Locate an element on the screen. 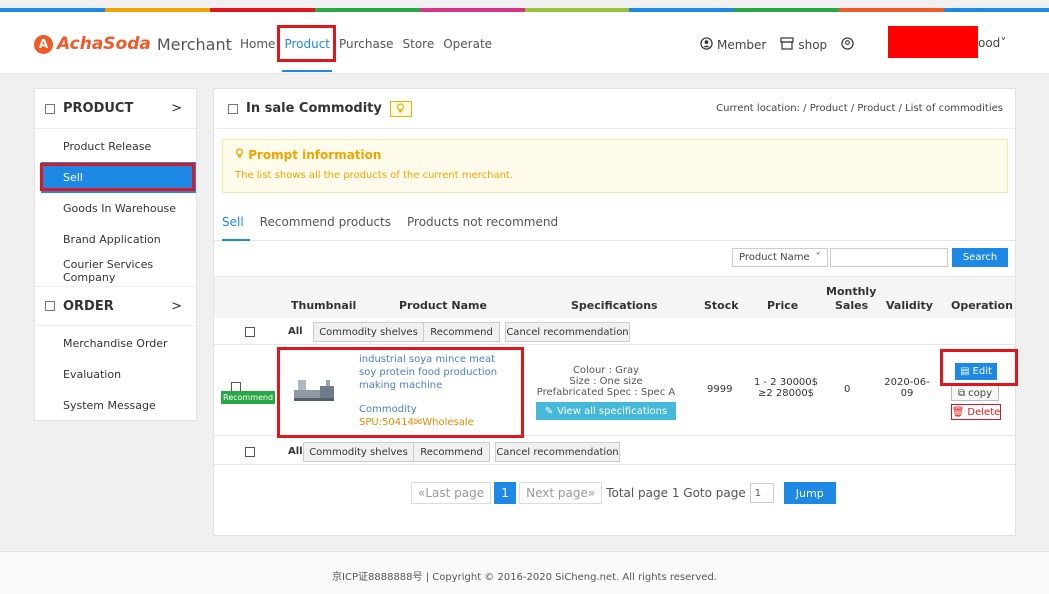 The image size is (1049, 594). copy-button: ⧉ copy is located at coordinates (975, 393).